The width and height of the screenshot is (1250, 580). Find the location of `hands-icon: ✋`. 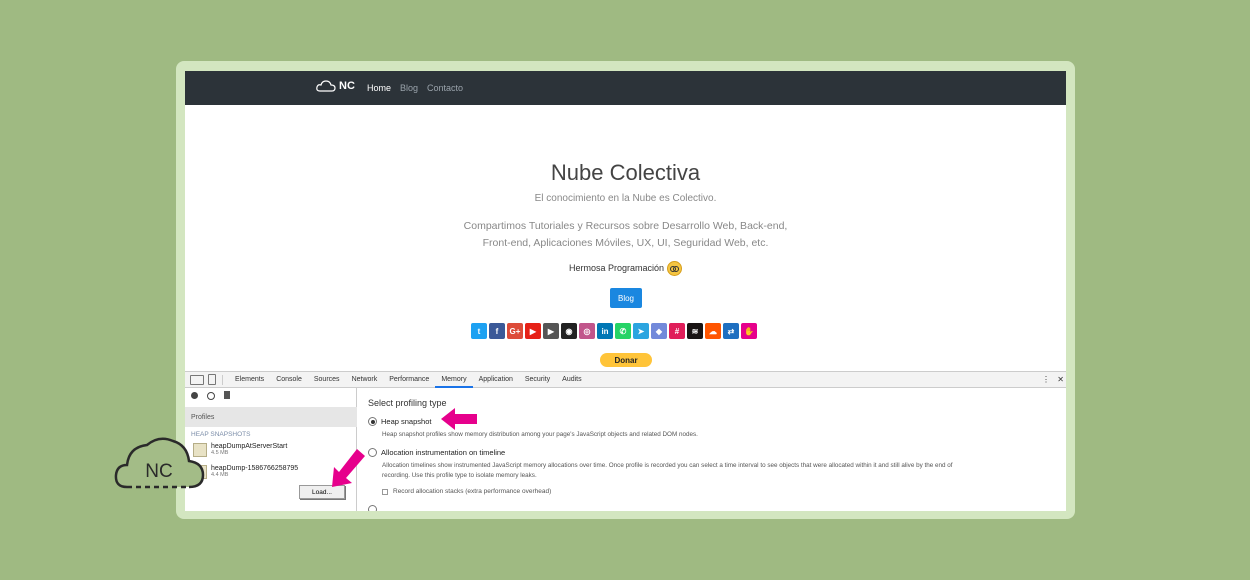

hands-icon: ✋ is located at coordinates (749, 331).